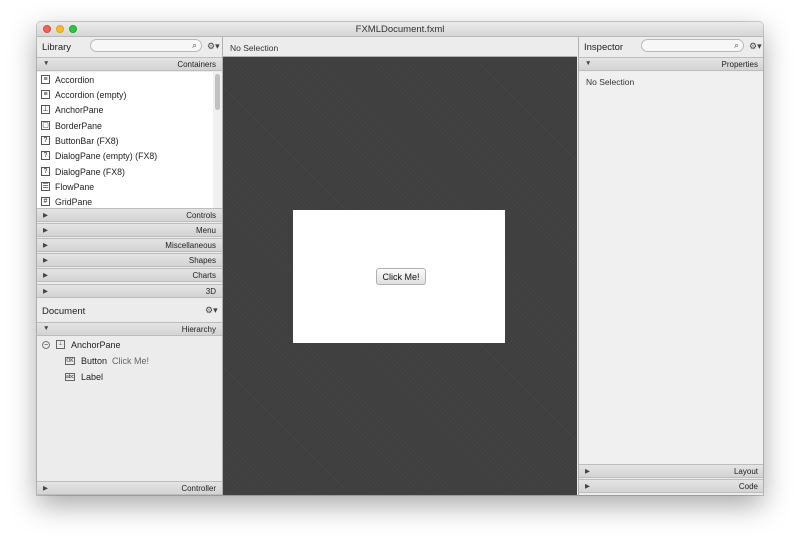 The image size is (800, 548). Describe the element at coordinates (106, 156) in the screenshot. I see `list-item-label: DialogPane (empty) (FX8)` at that location.